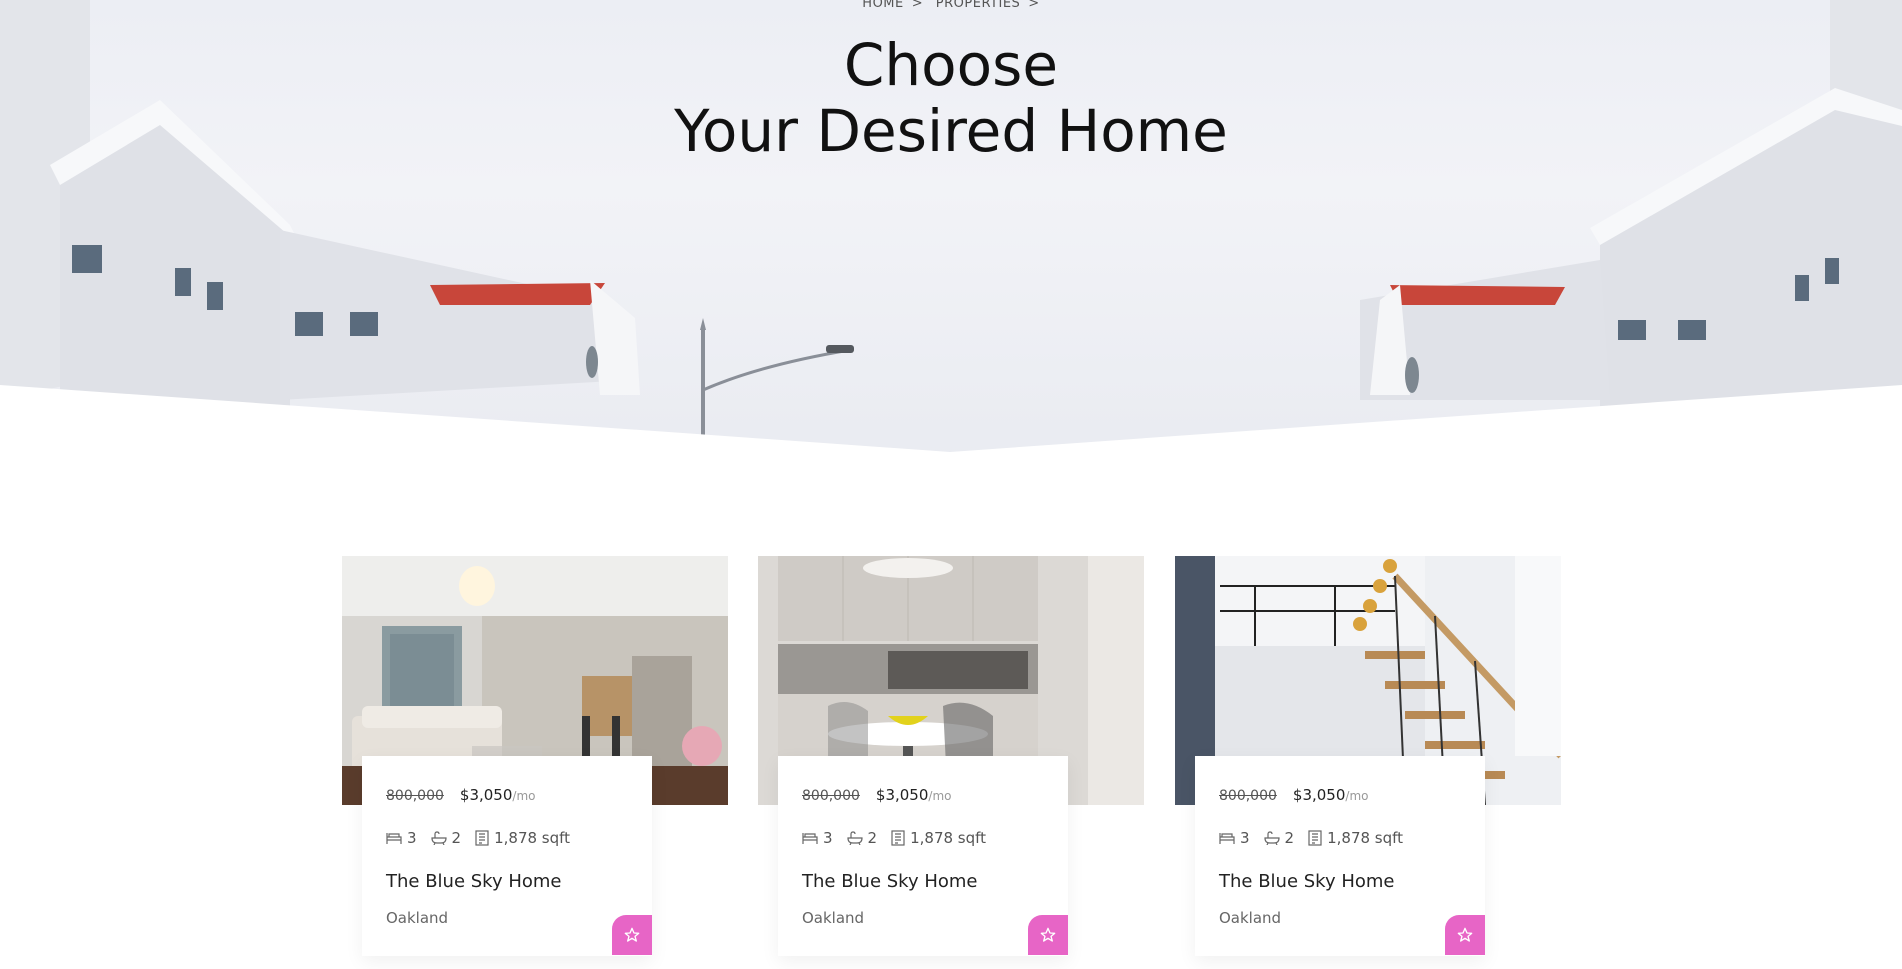  What do you see at coordinates (978, 5) in the screenshot?
I see `breadcrumb-properties: PROPERTIES` at bounding box center [978, 5].